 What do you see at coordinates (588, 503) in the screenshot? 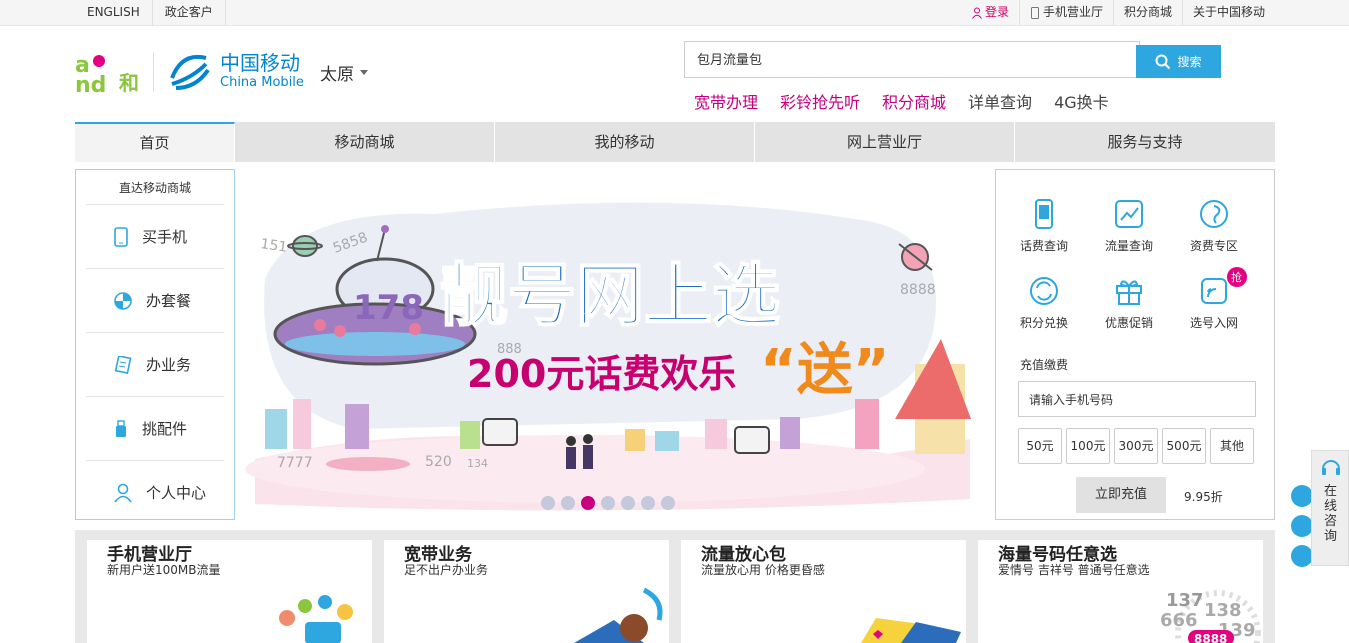
I see `carousel-dot-active` at bounding box center [588, 503].